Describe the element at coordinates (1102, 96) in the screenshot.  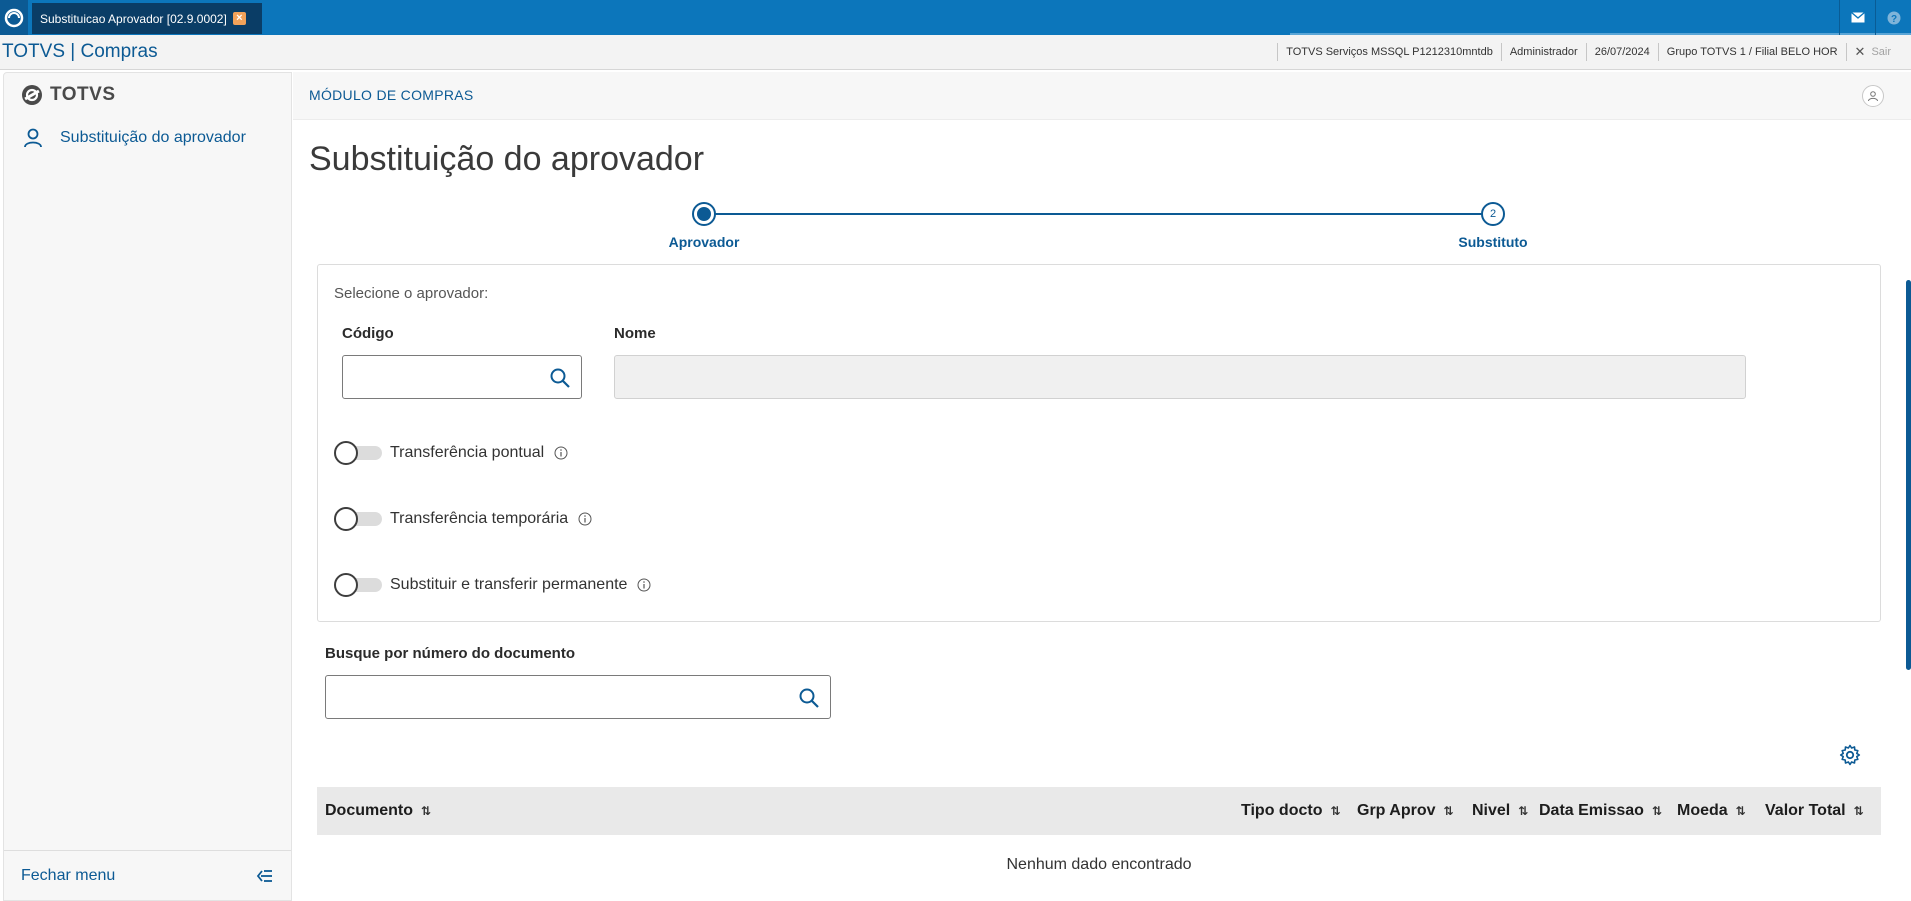
I see `module-header: MÓDULO DE COMPRAS` at that location.